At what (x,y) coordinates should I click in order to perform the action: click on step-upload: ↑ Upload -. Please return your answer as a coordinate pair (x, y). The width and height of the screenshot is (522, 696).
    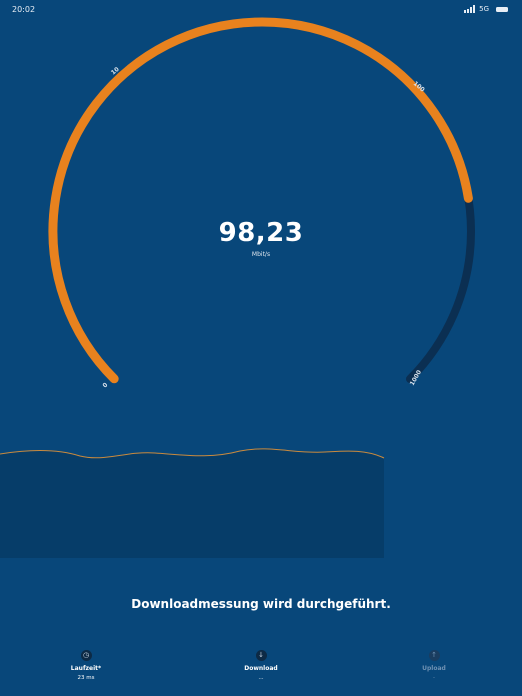
    Looking at the image, I should click on (434, 665).